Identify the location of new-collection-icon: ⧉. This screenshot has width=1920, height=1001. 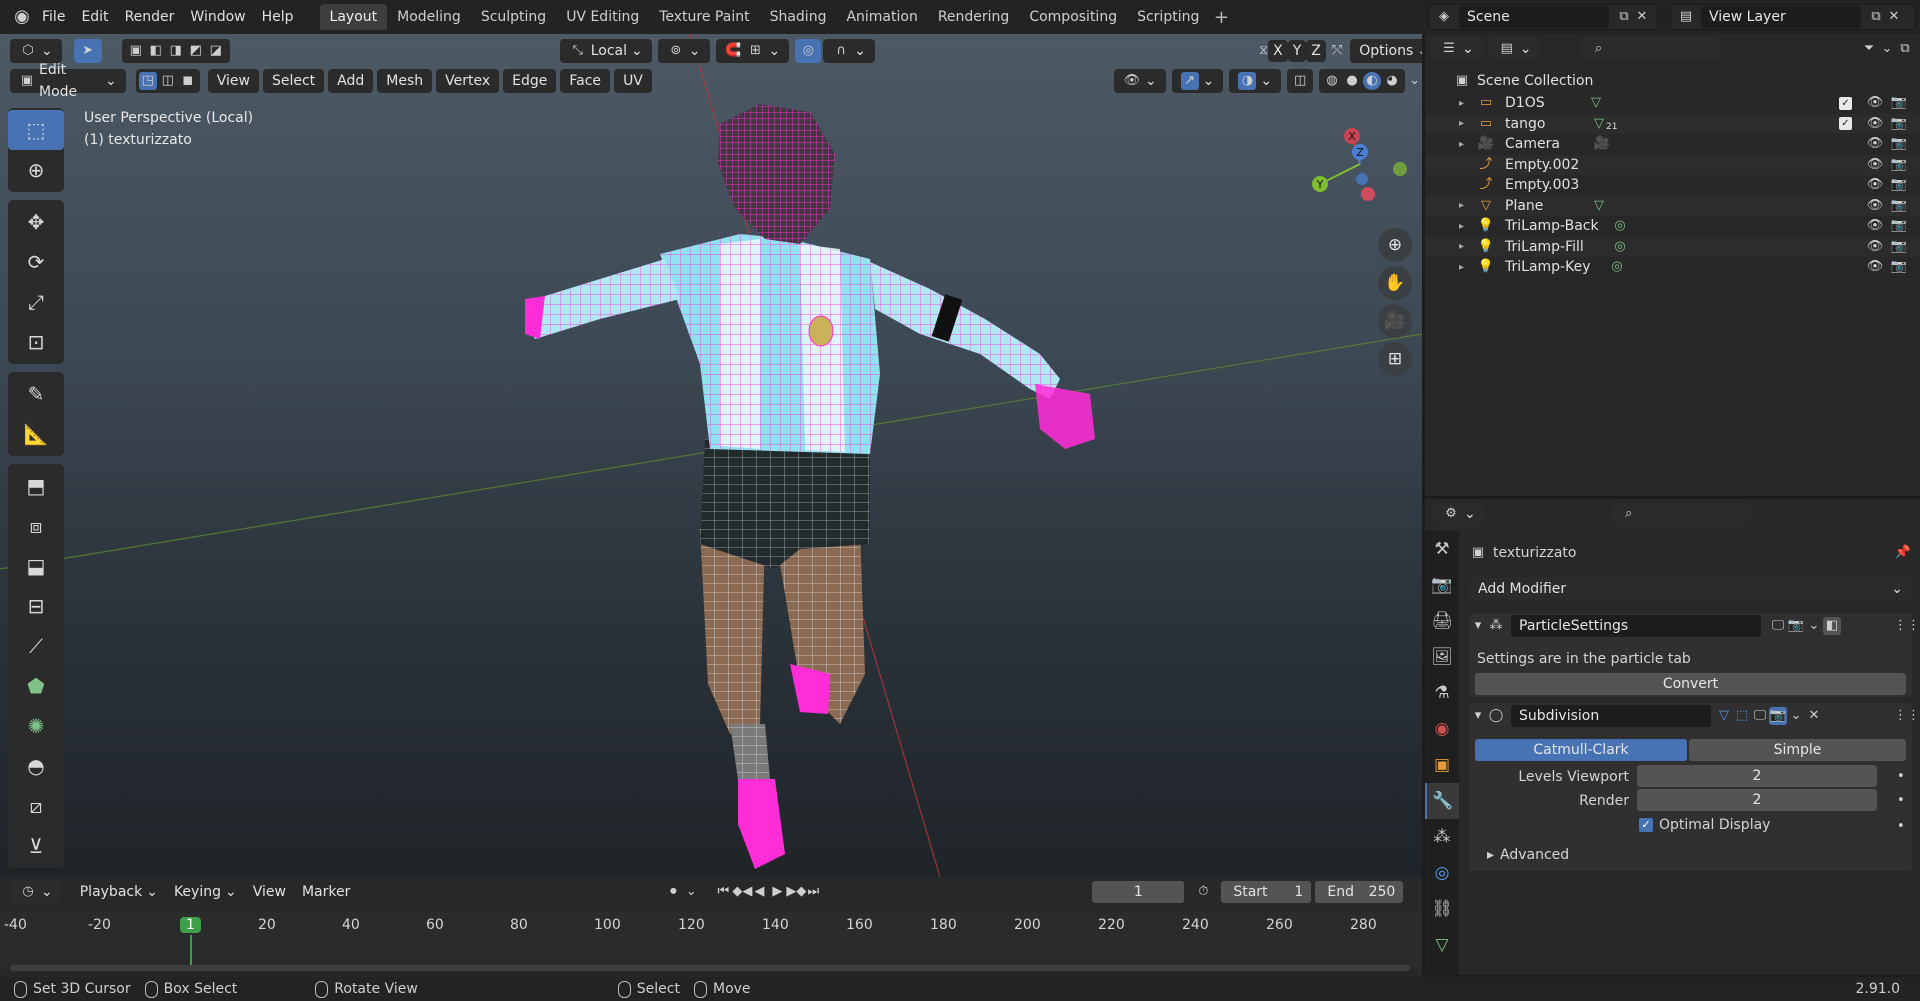
(1905, 49).